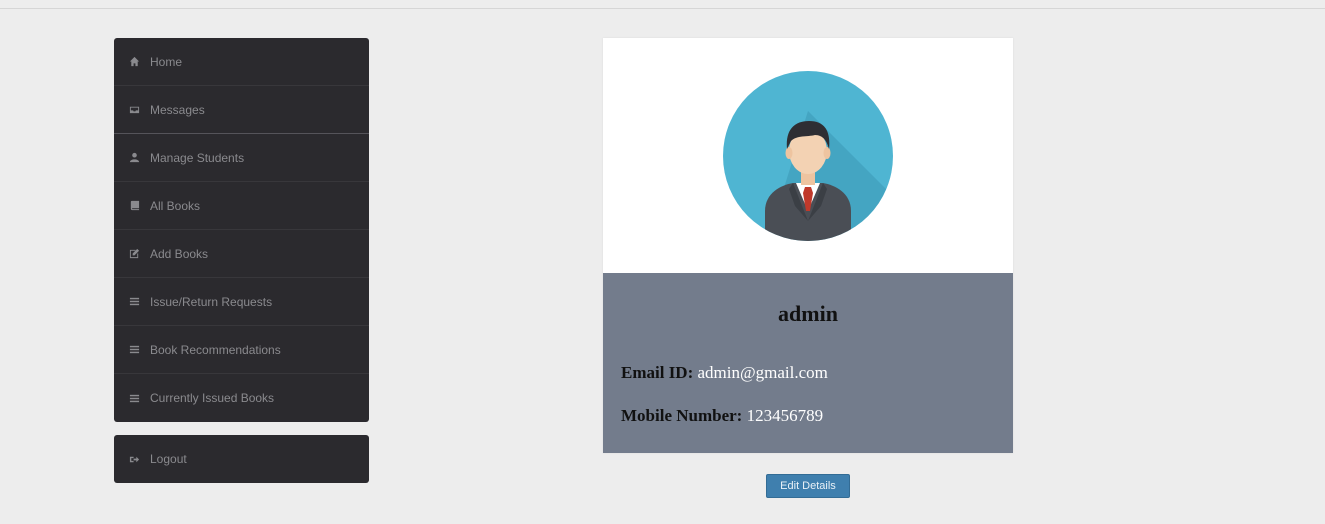 Image resolution: width=1325 pixels, height=524 pixels. I want to click on sidebar-item-book-recommendations: Book Recommendations, so click(241, 350).